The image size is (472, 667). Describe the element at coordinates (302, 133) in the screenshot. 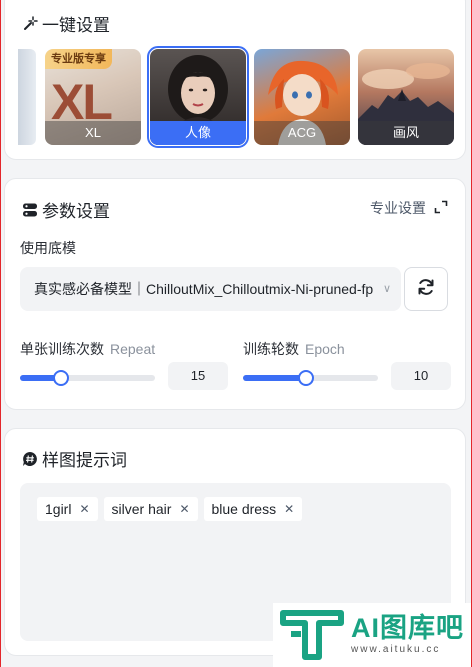

I see `preset-label: ACG` at that location.